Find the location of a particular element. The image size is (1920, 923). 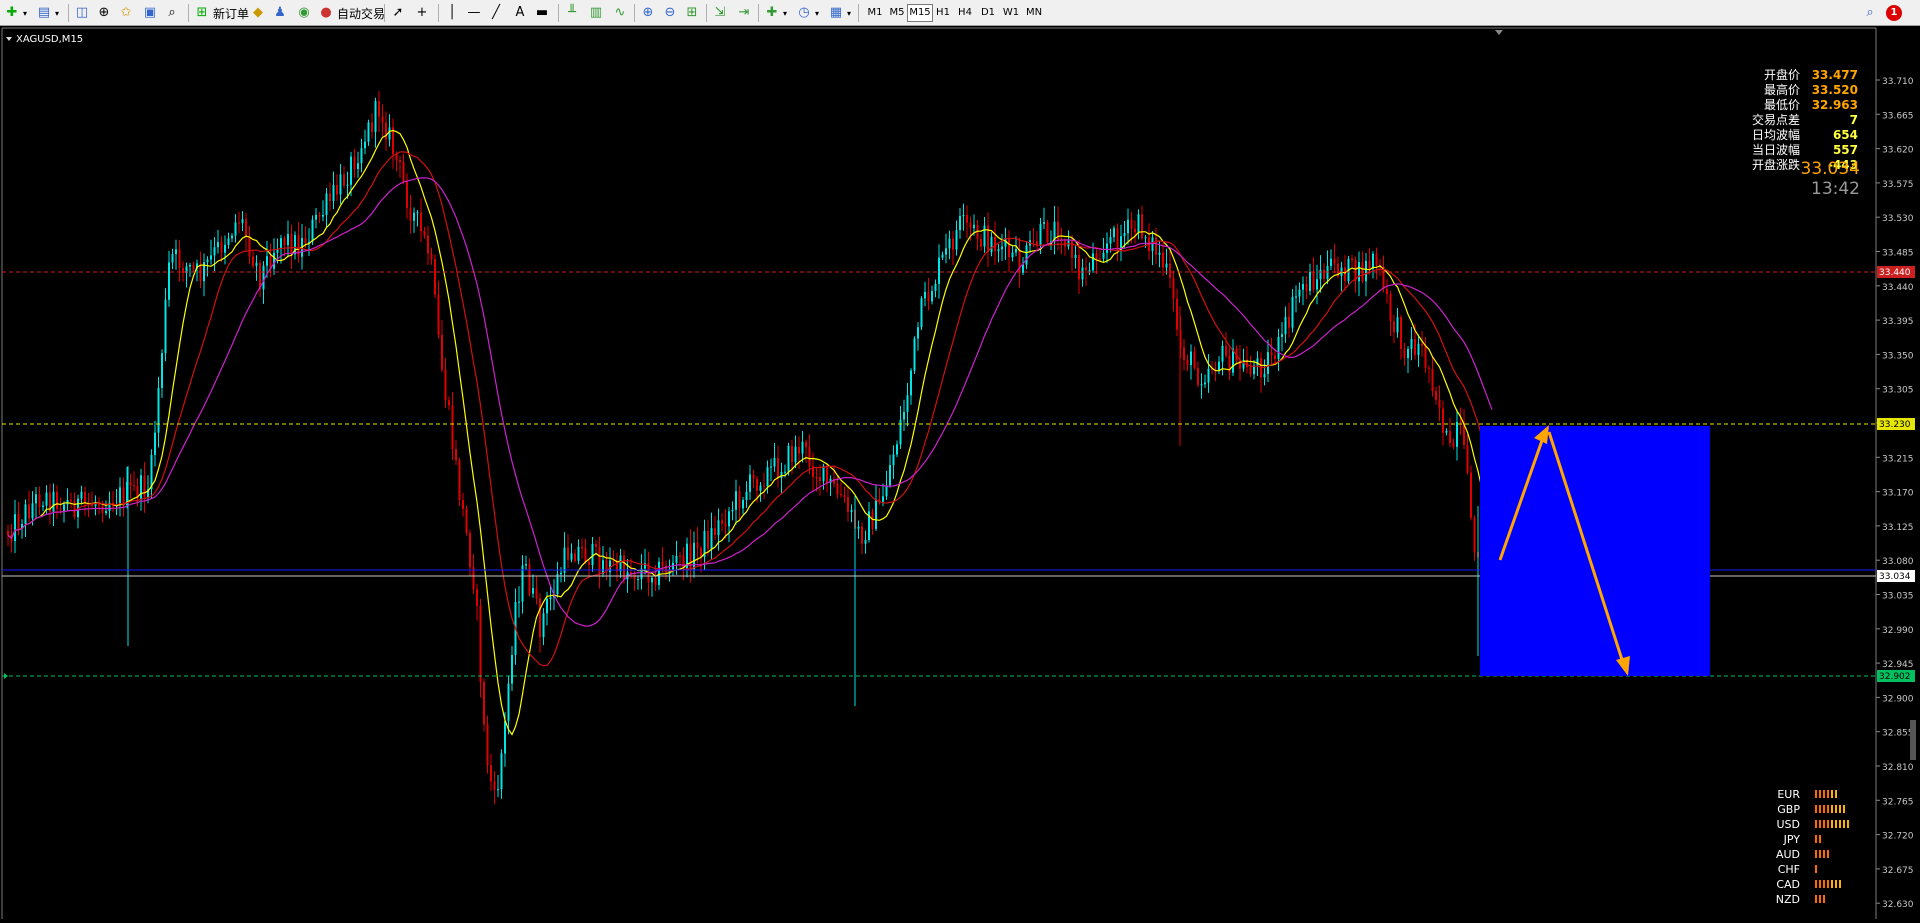

metaeditor-button: ◆ is located at coordinates (258, 13).